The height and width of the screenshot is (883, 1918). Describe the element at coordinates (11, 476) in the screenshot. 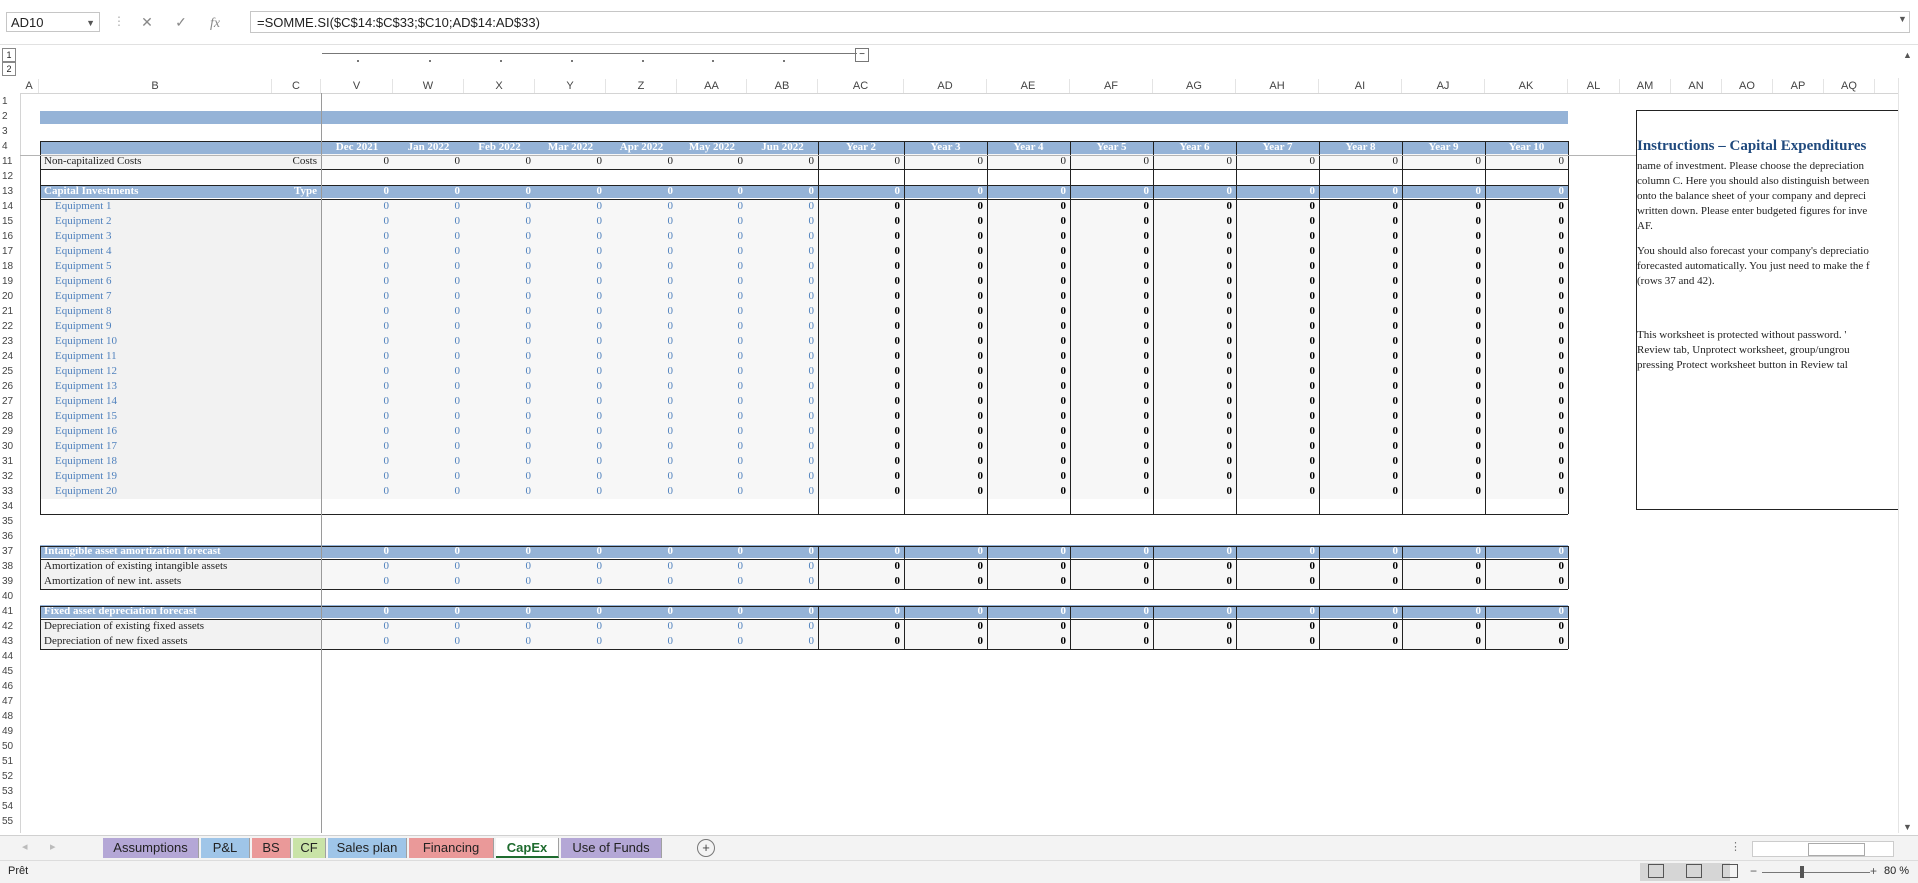

I see `row-header: 32` at that location.